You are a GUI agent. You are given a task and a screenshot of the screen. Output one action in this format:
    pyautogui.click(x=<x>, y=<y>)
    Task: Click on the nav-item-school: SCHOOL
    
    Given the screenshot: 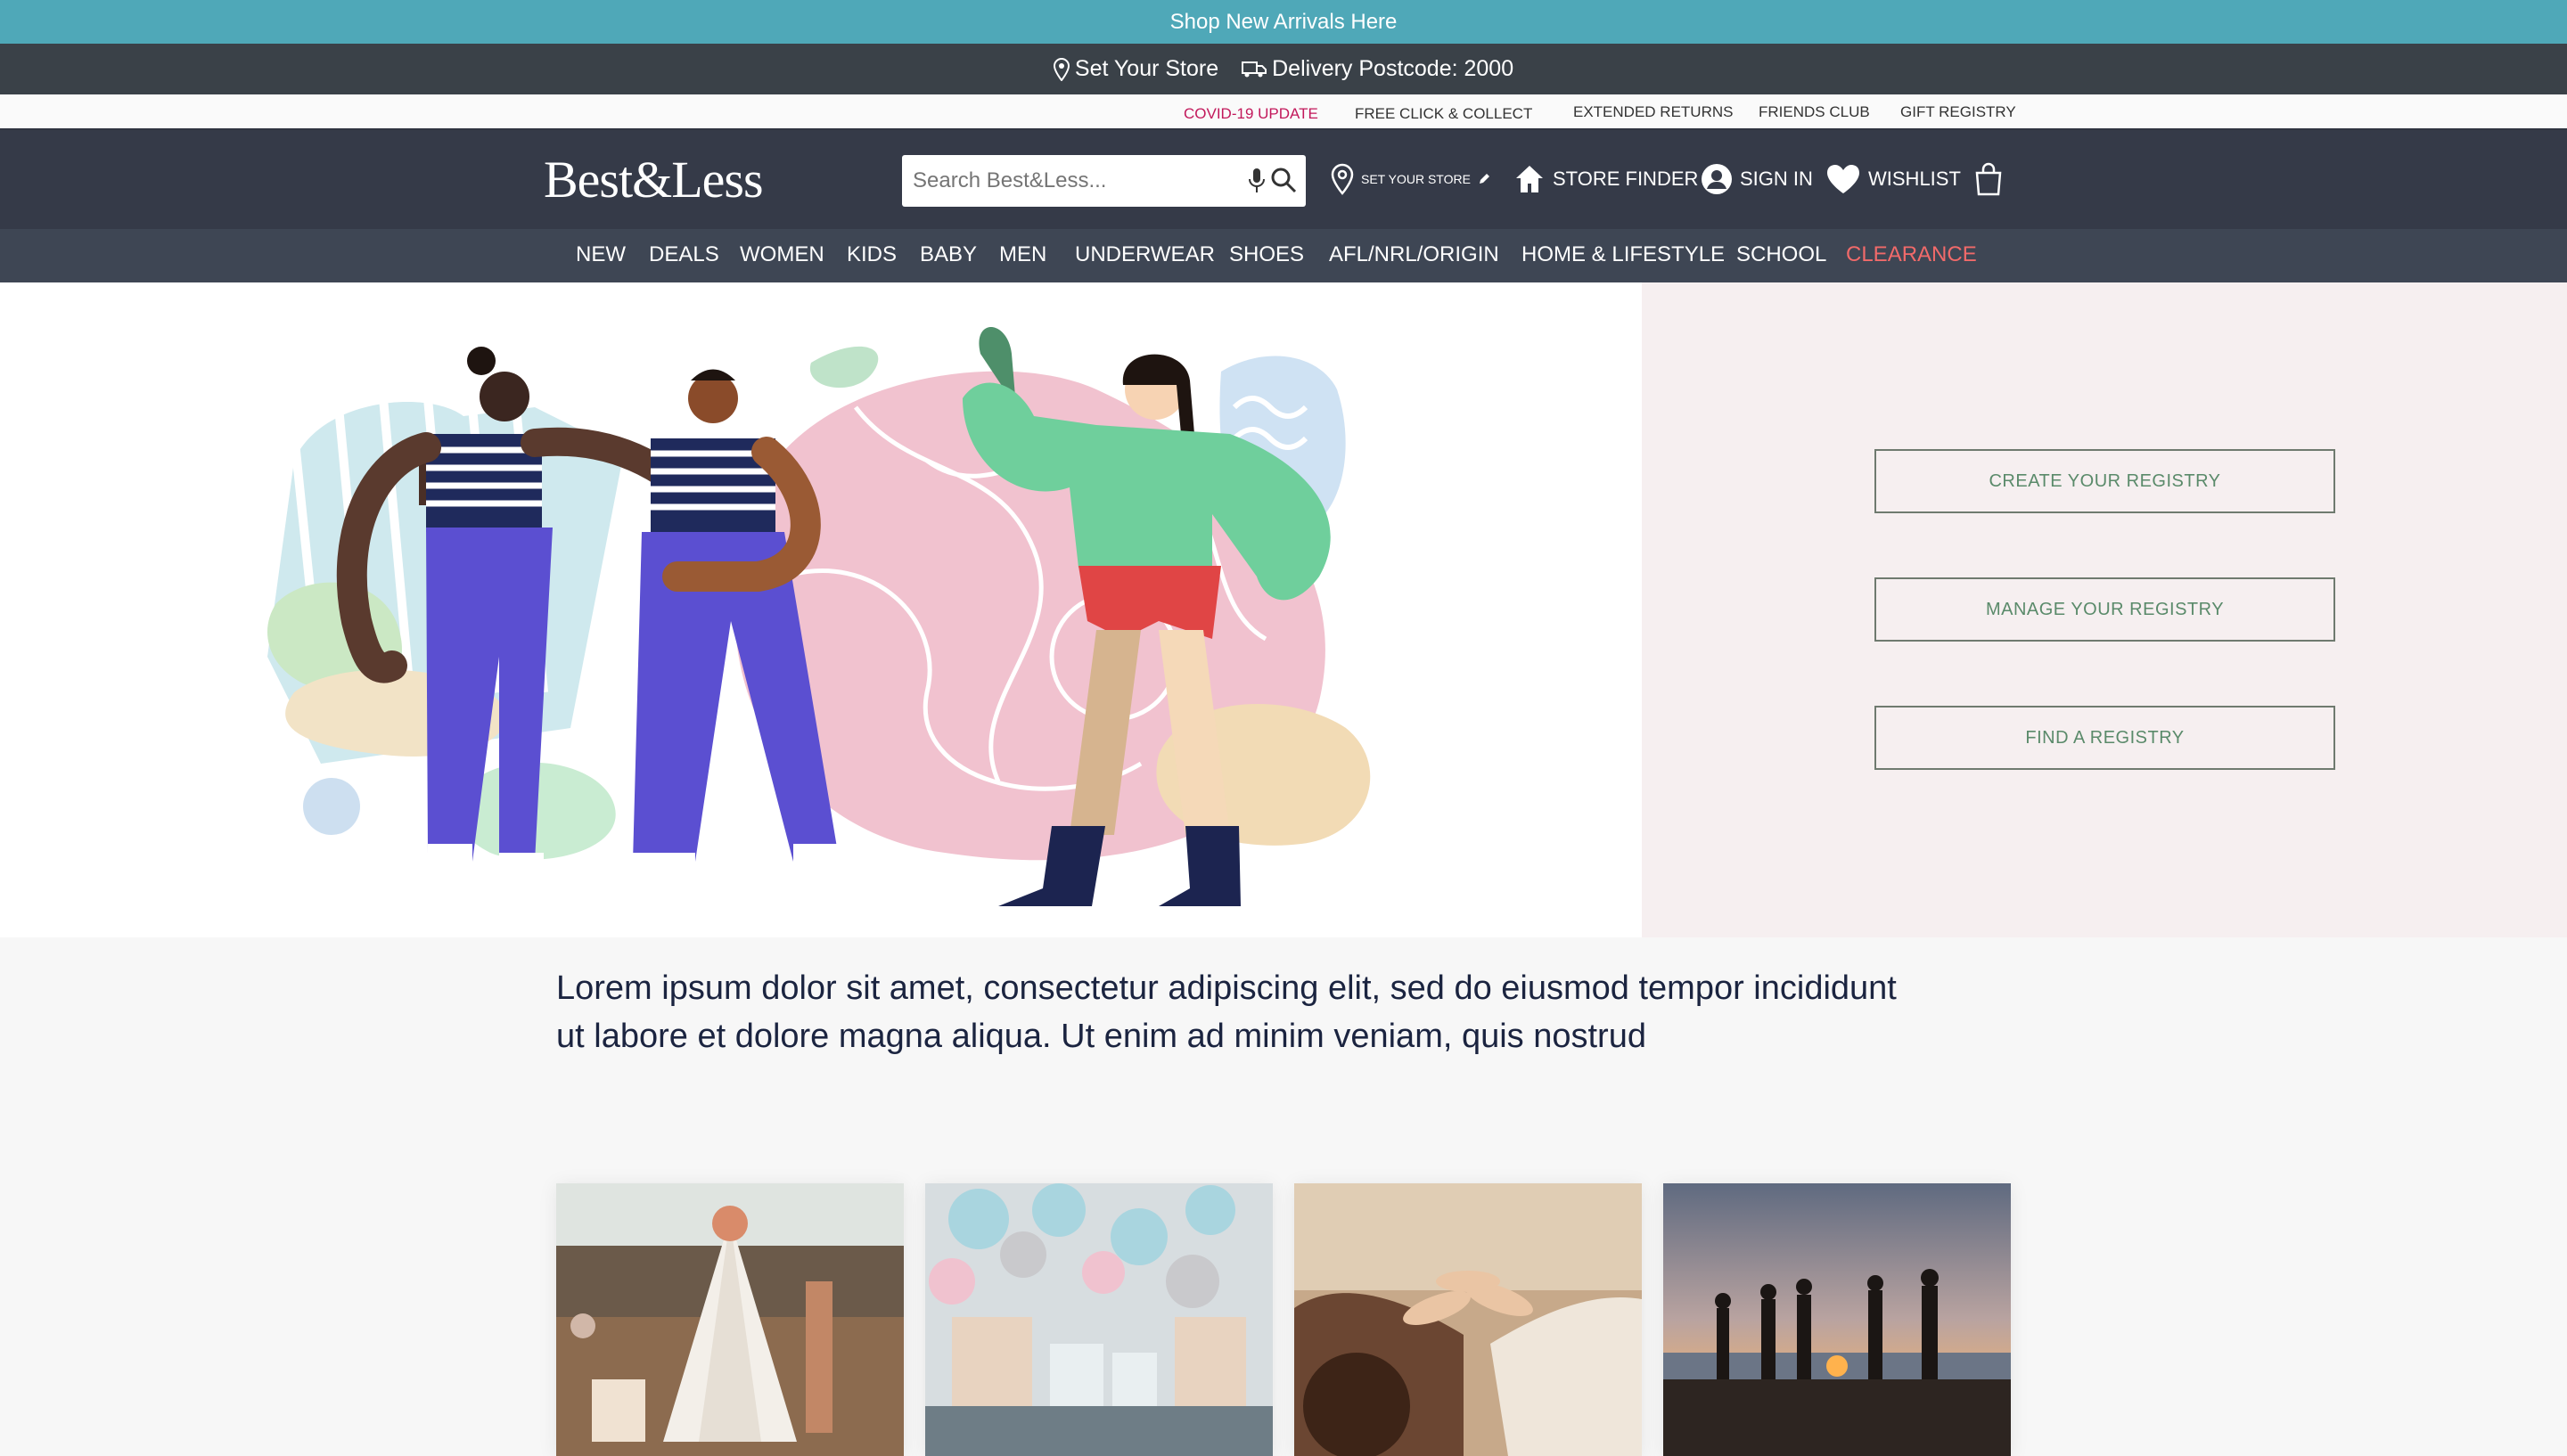 What is the action you would take?
    pyautogui.click(x=1781, y=254)
    